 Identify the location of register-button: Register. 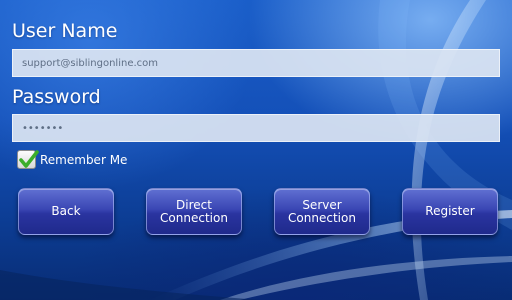
(450, 211).